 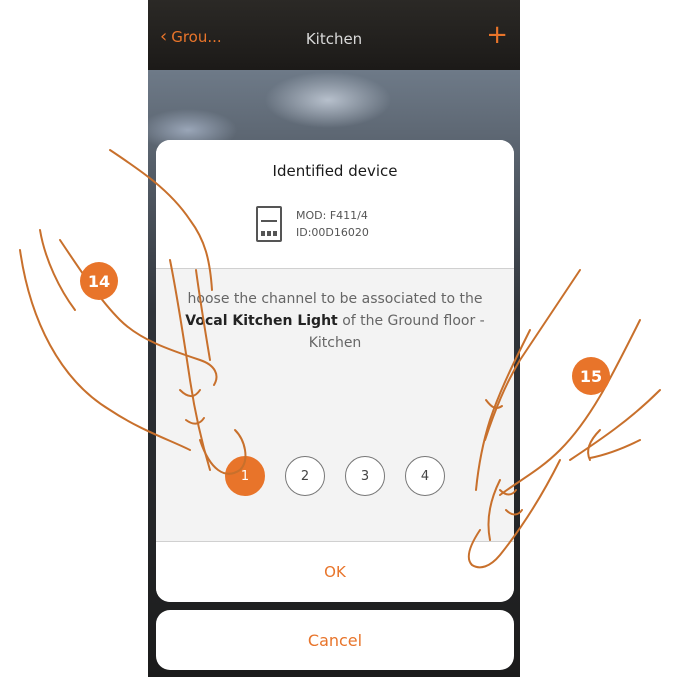 What do you see at coordinates (335, 571) in the screenshot?
I see `ok-button: OK` at bounding box center [335, 571].